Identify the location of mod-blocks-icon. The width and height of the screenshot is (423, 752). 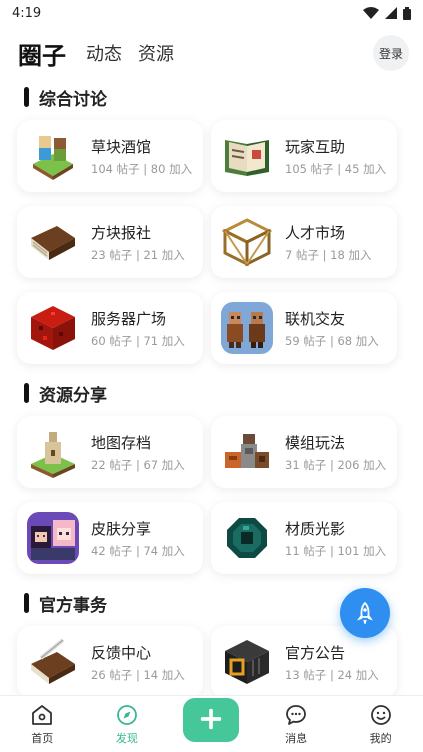
(247, 452).